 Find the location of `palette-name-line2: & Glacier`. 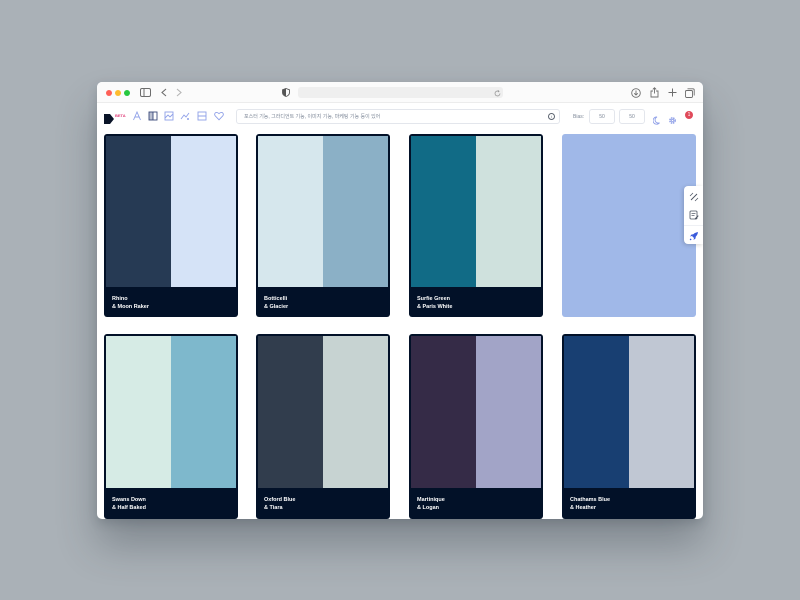

palette-name-line2: & Glacier is located at coordinates (276, 307).